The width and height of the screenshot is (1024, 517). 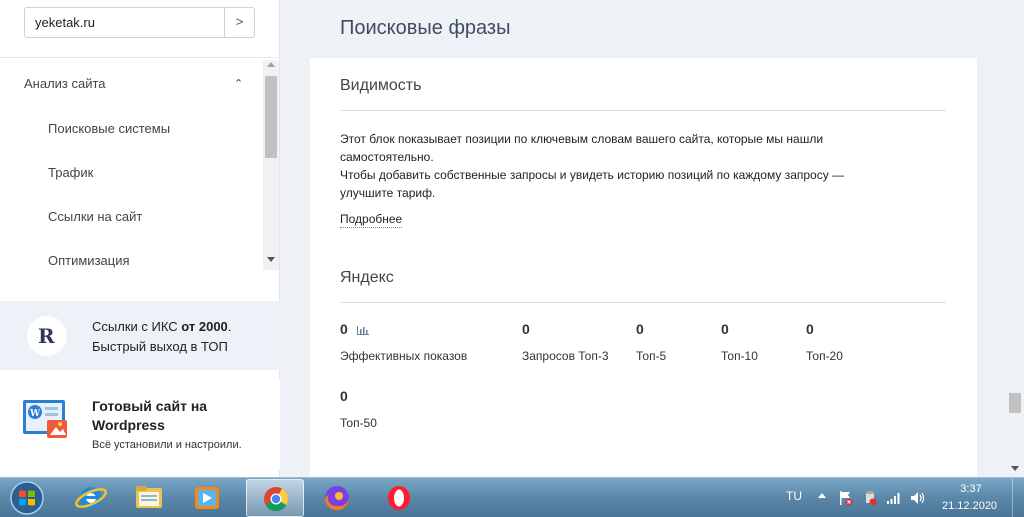 I want to click on safely-remove-hardware-icon, so click(x=870, y=498).